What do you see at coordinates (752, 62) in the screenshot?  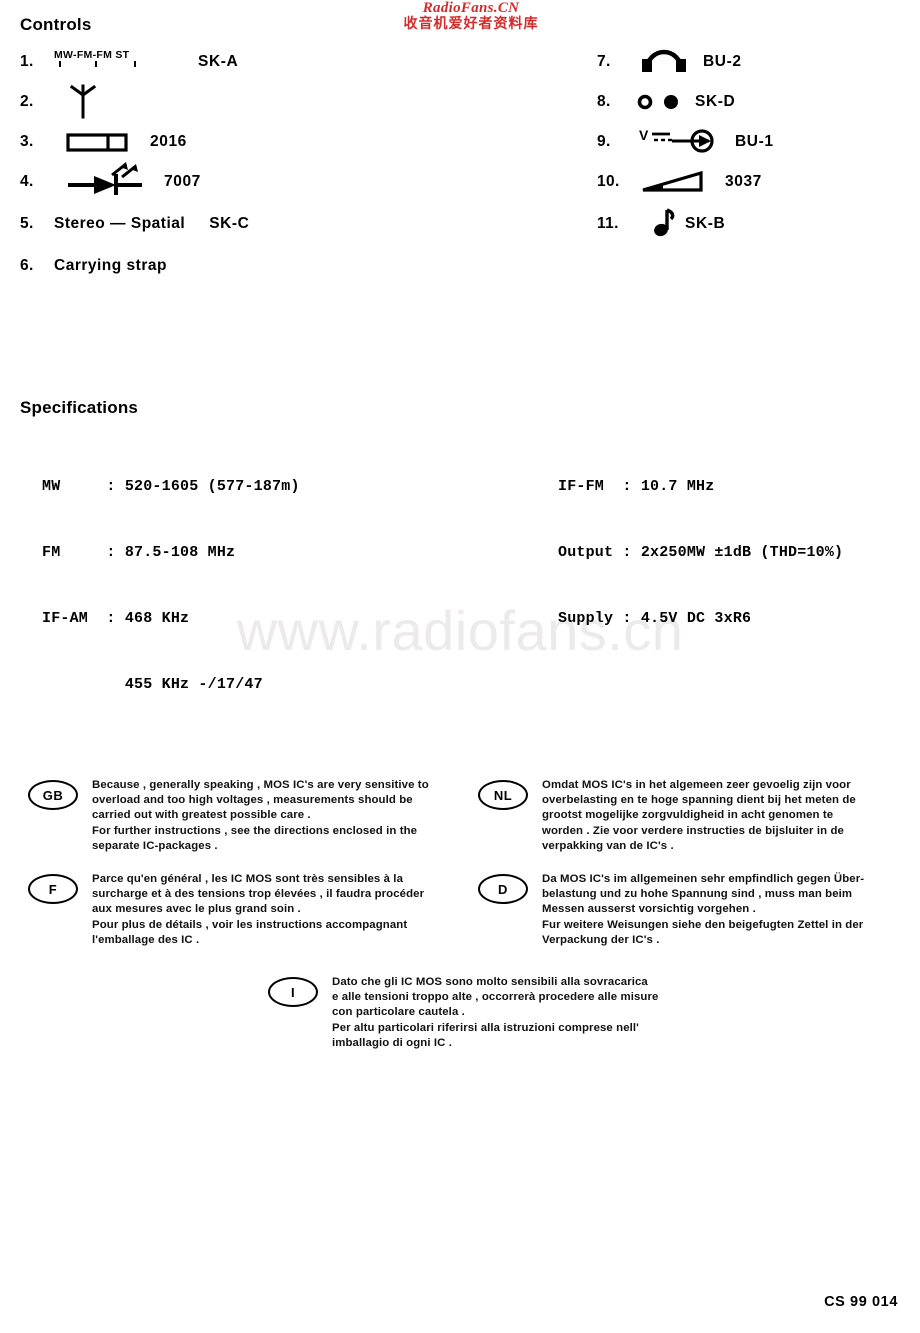 I see `control-row-7: 7. BU-2` at bounding box center [752, 62].